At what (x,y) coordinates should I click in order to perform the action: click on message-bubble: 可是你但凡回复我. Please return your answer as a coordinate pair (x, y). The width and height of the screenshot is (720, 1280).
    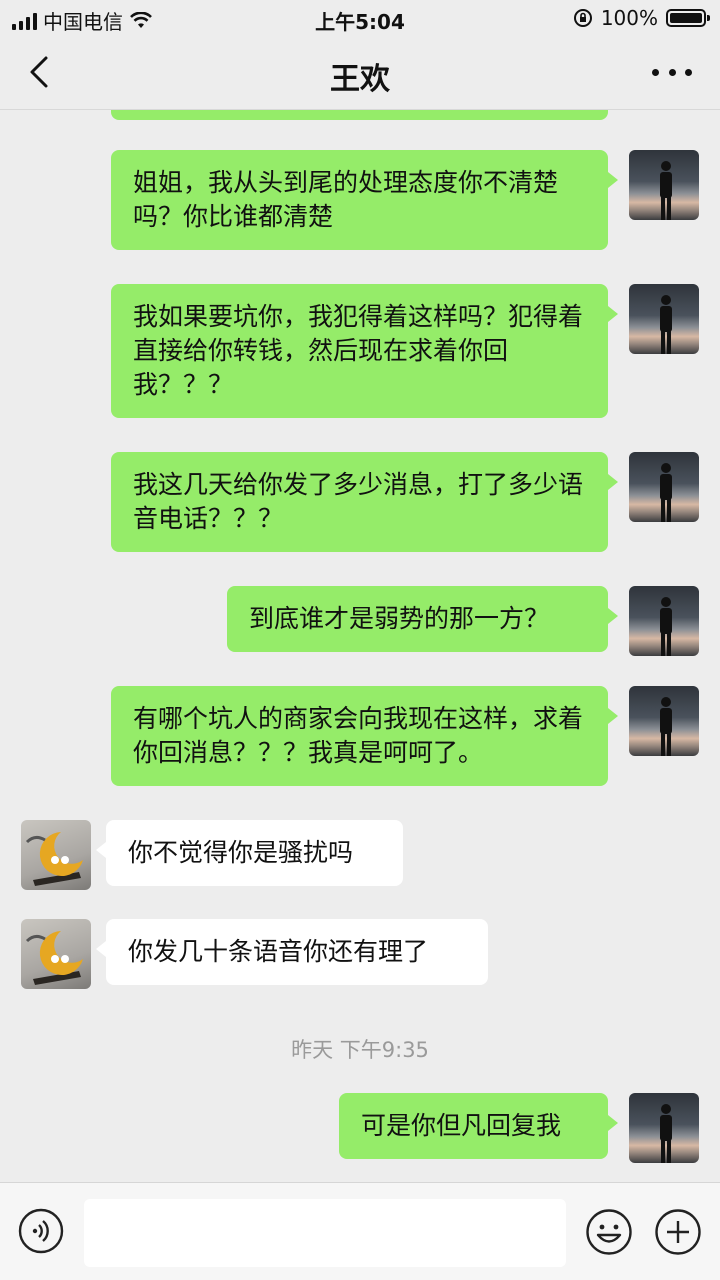
    Looking at the image, I should click on (478, 1126).